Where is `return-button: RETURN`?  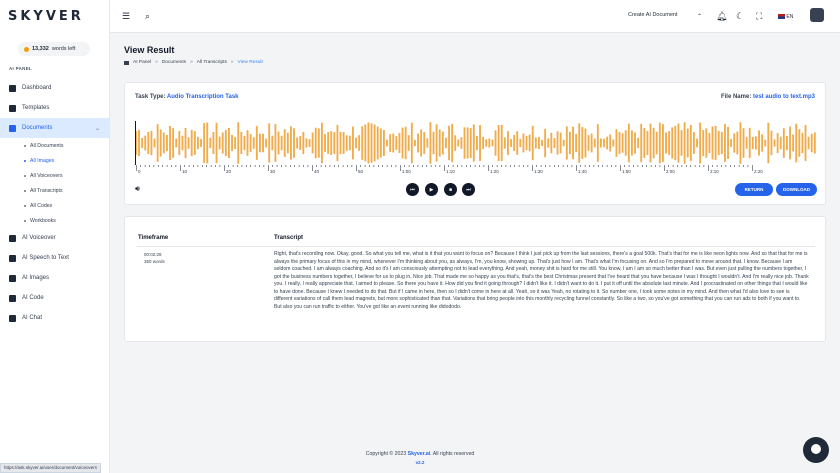
return-button: RETURN is located at coordinates (754, 189).